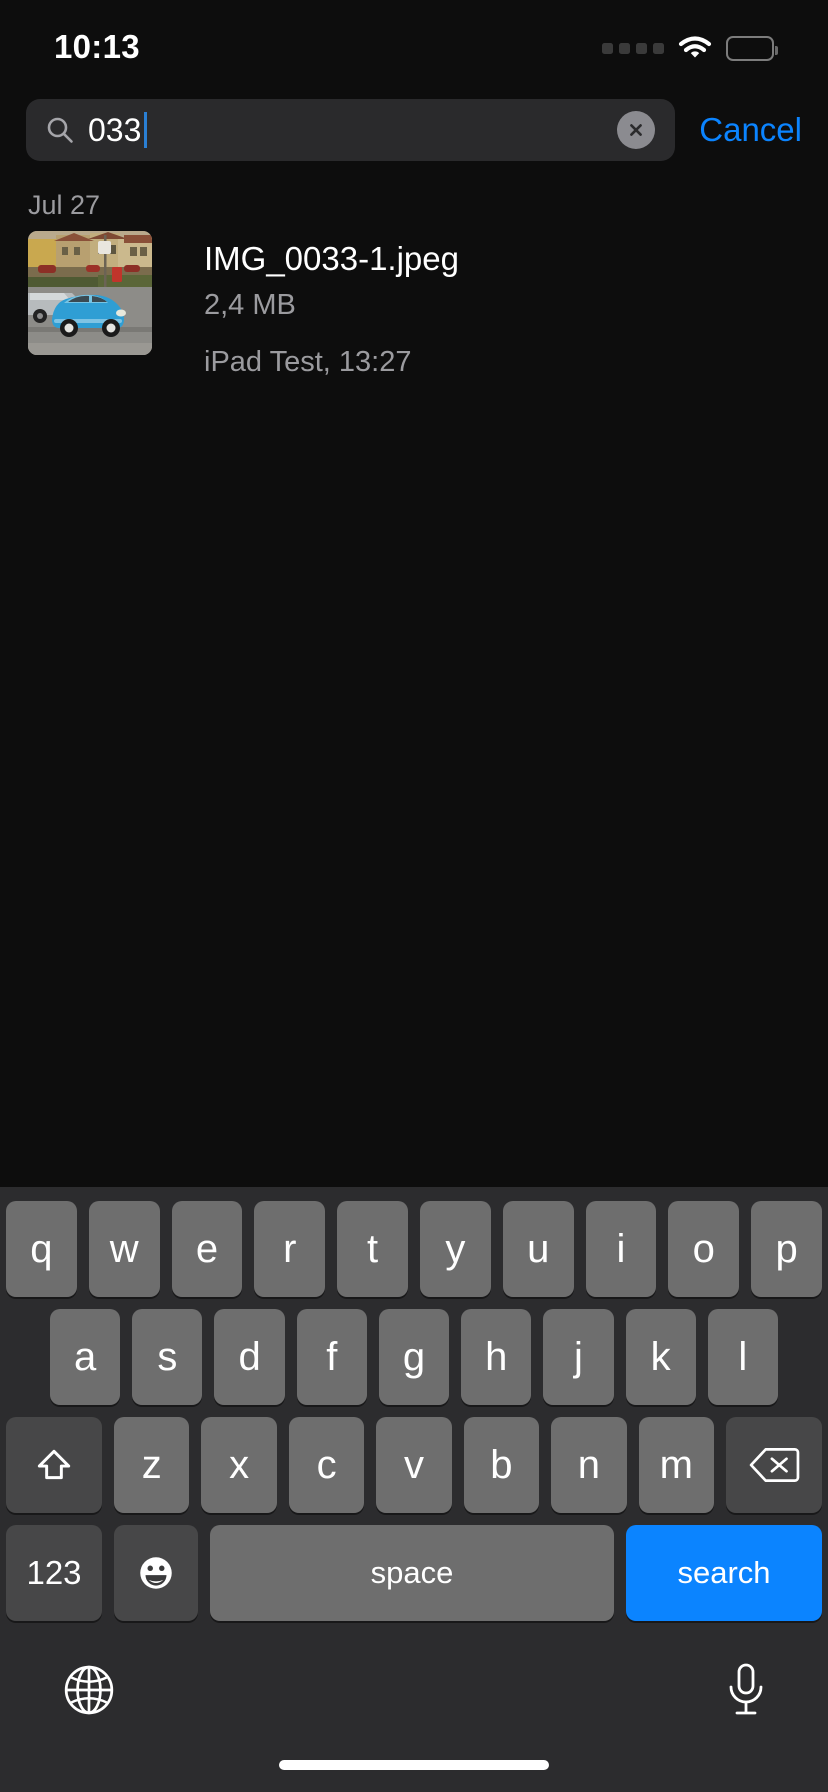 The image size is (828, 1792). What do you see at coordinates (156, 1573) in the screenshot?
I see `emoji-smiley-icon` at bounding box center [156, 1573].